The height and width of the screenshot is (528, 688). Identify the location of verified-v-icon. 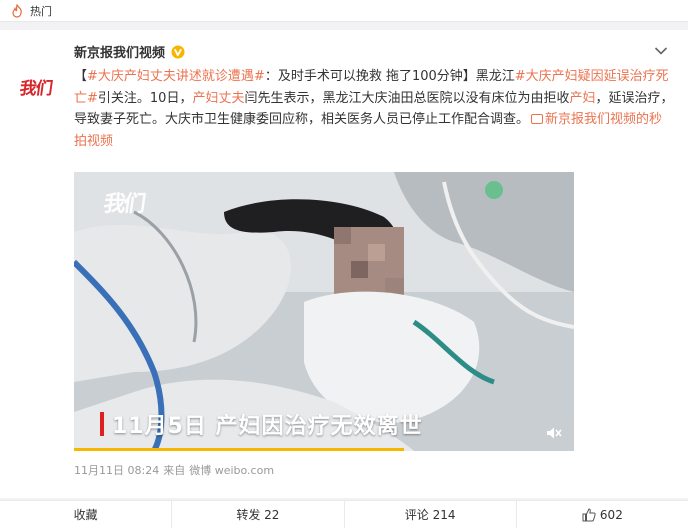
(178, 51).